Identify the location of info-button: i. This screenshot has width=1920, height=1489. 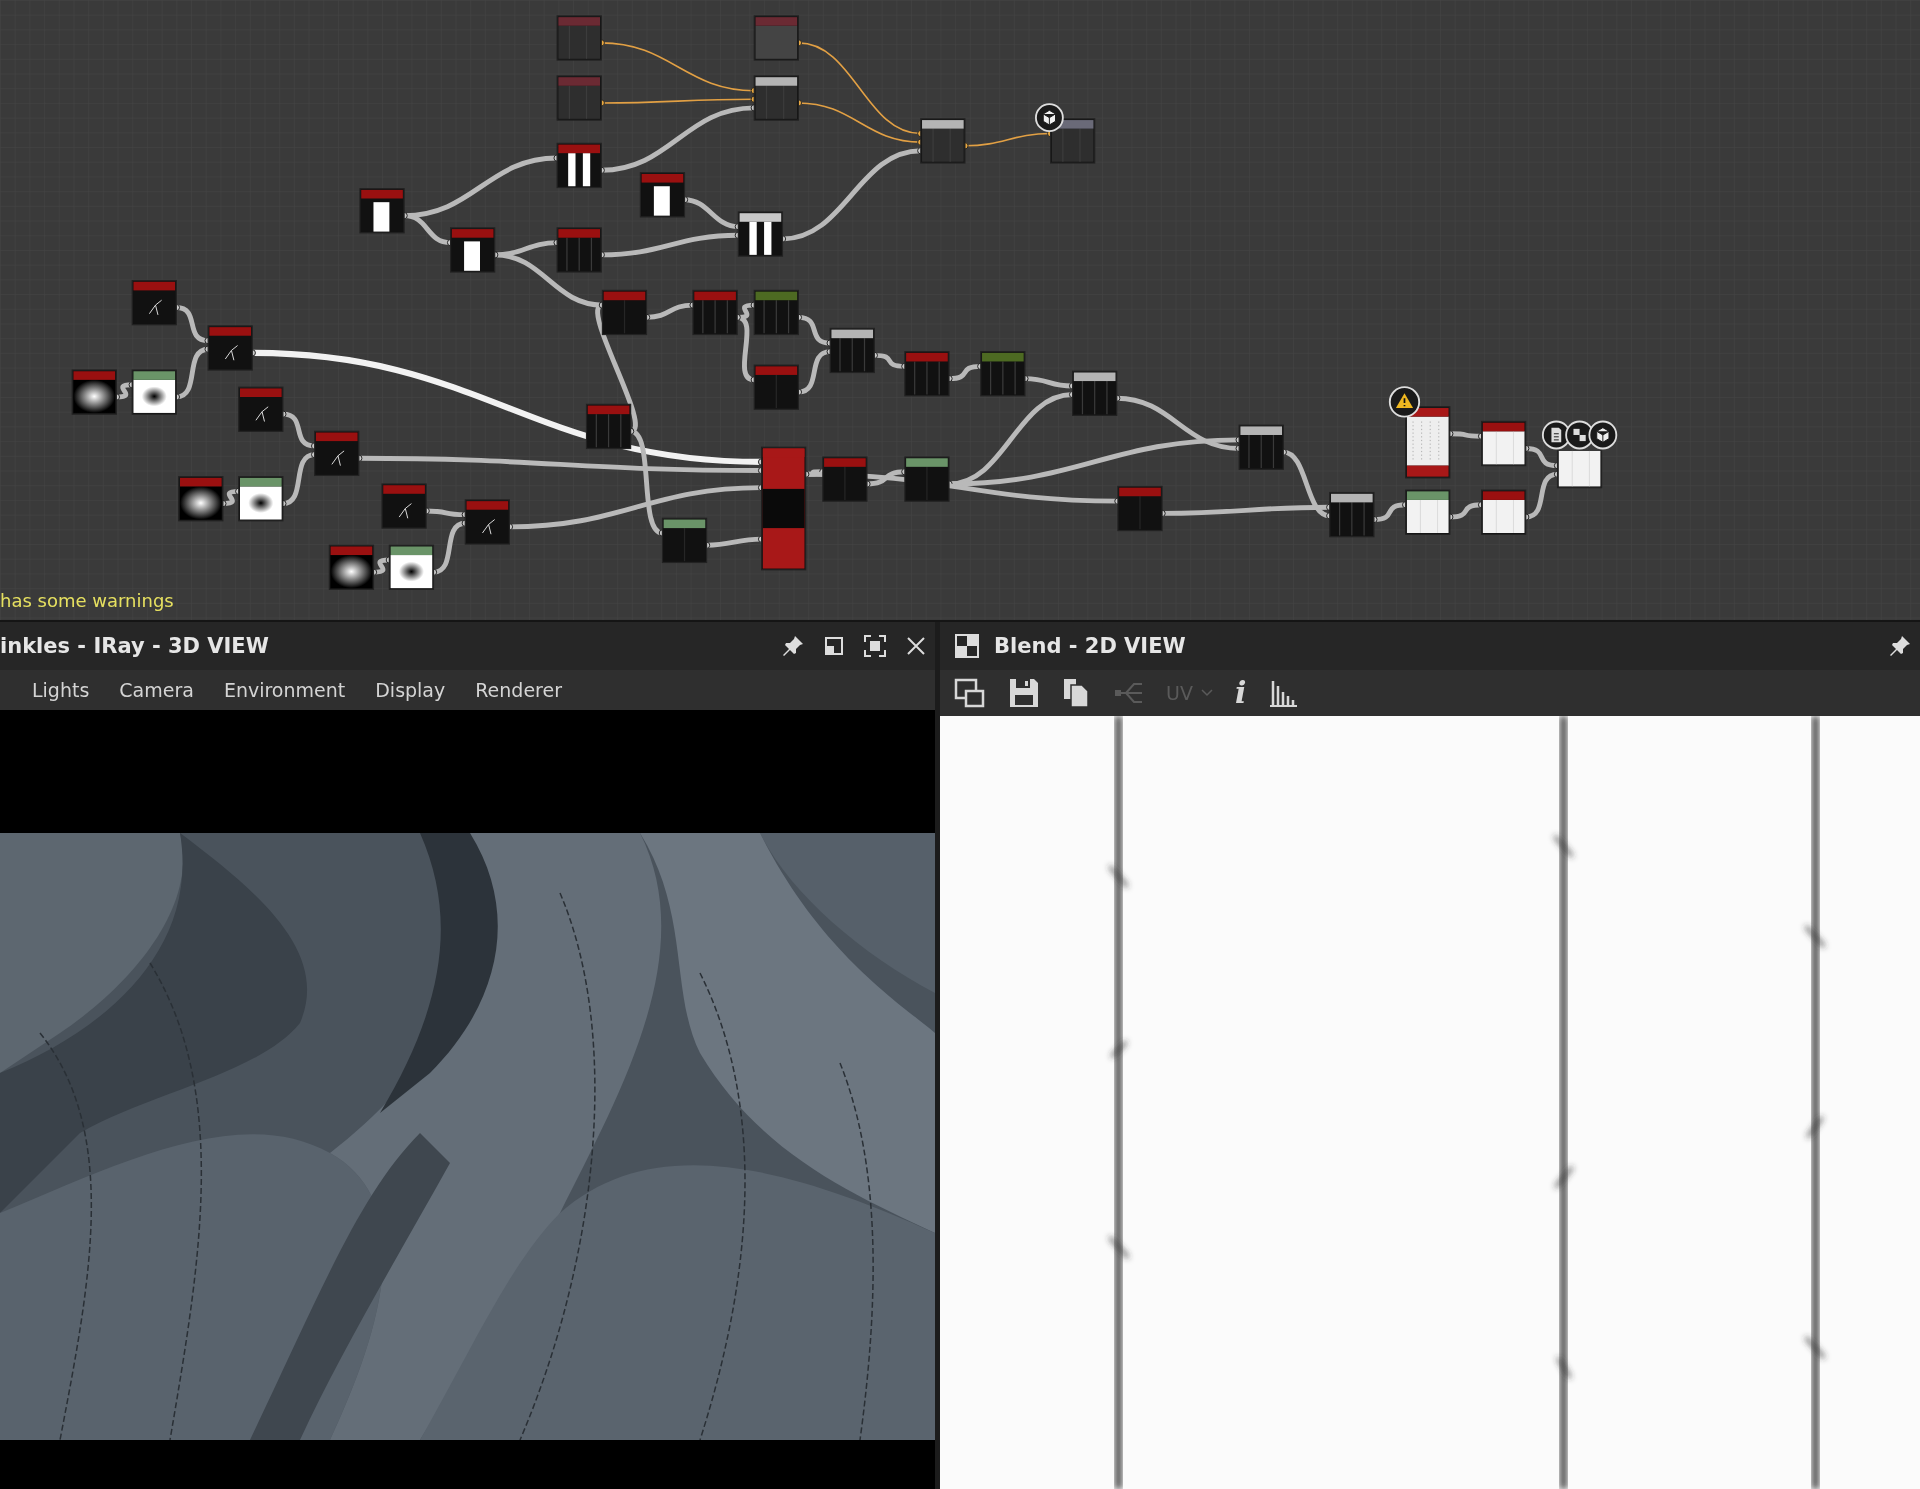
(1240, 693).